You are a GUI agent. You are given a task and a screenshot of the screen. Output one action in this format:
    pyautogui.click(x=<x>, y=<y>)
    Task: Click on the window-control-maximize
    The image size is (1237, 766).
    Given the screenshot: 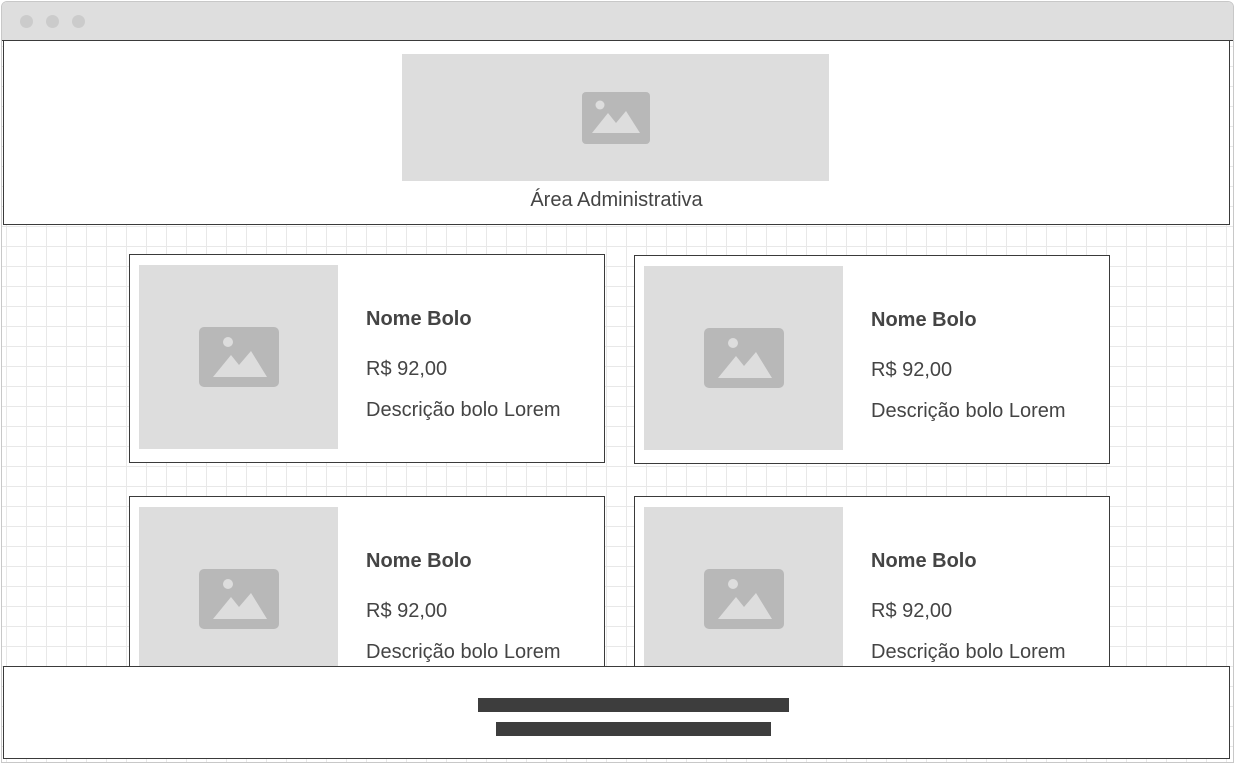 What is the action you would take?
    pyautogui.click(x=78, y=21)
    